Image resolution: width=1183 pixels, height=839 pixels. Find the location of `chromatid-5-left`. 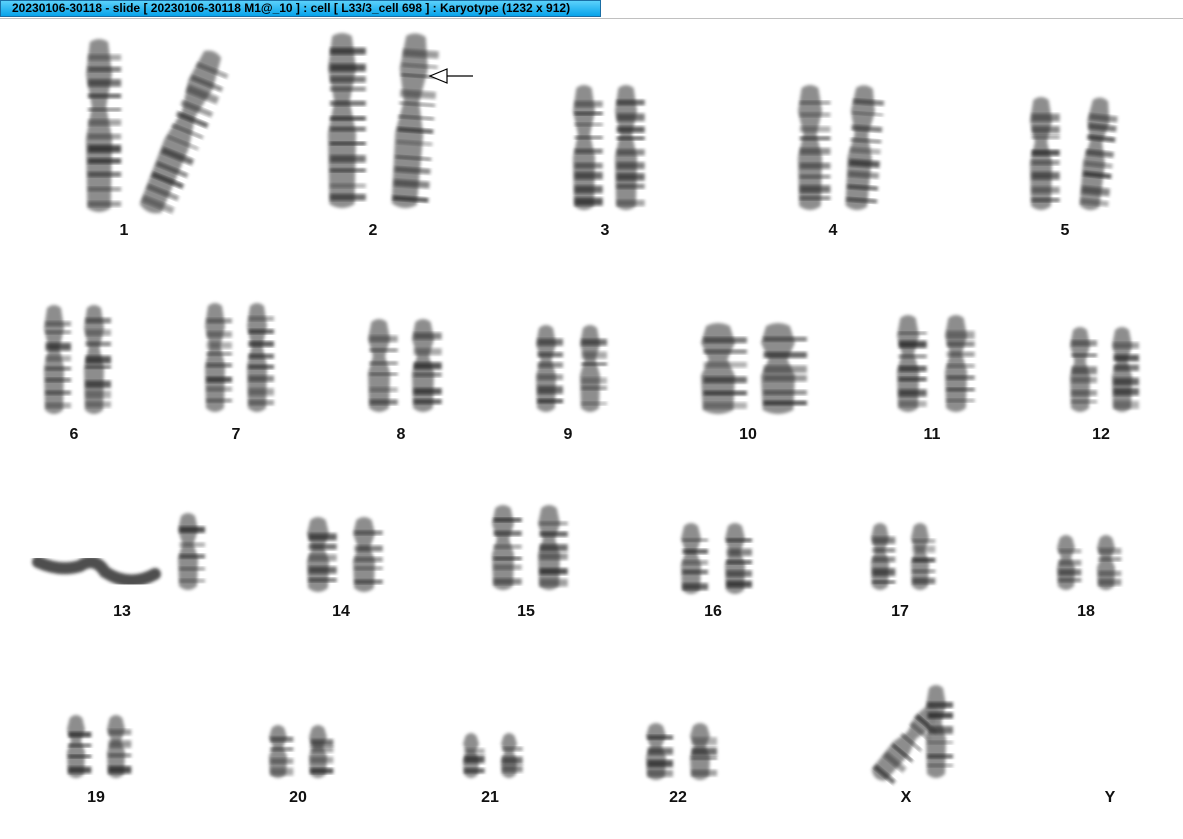

chromatid-5-left is located at coordinates (1045, 153).